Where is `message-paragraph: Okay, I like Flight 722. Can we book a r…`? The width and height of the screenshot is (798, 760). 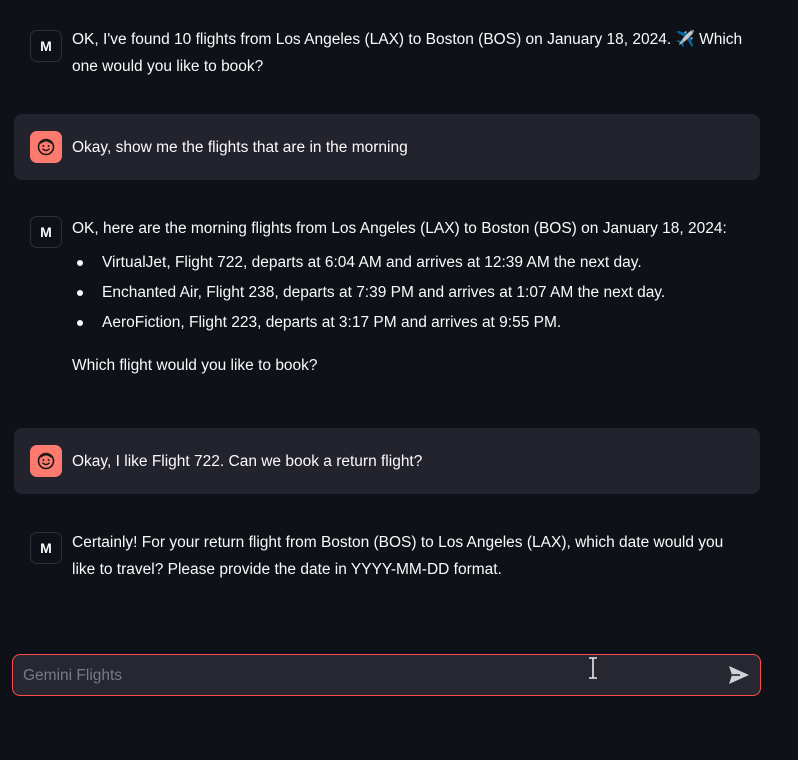
message-paragraph: Okay, I like Flight 722. Can we book a r… is located at coordinates (247, 461).